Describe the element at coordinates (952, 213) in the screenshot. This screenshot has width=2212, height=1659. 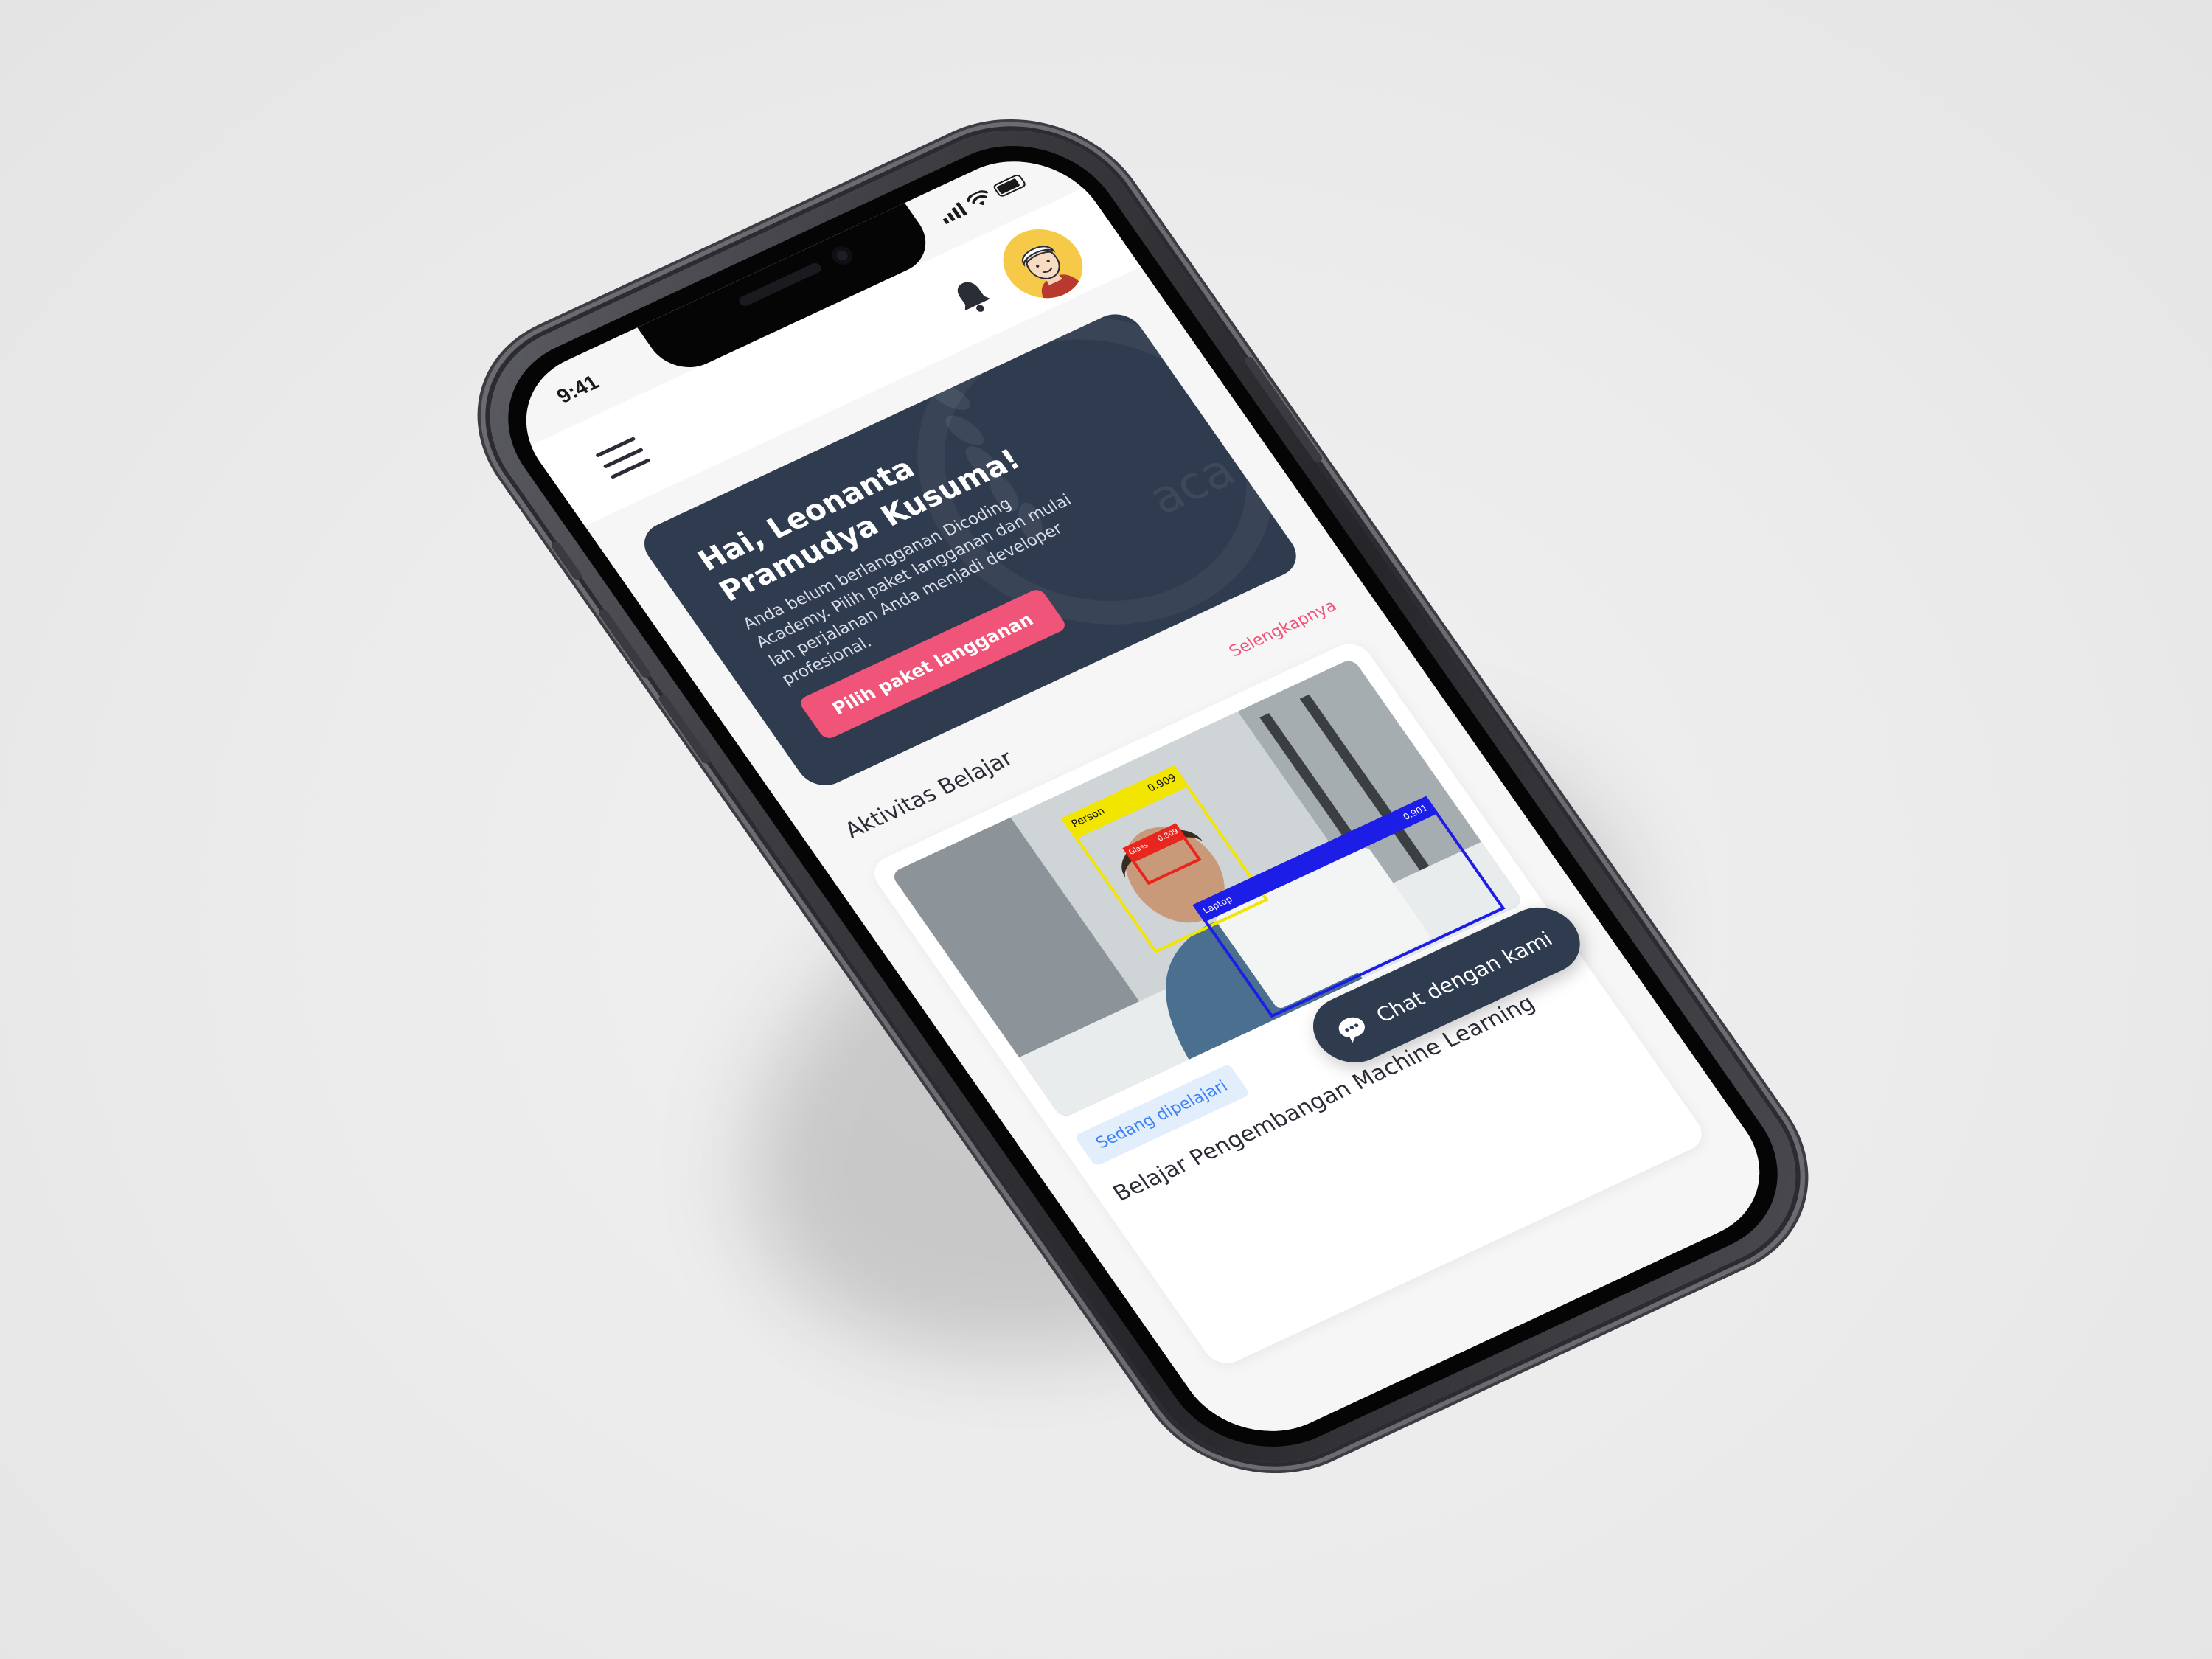
I see `cellular-signal-icon` at that location.